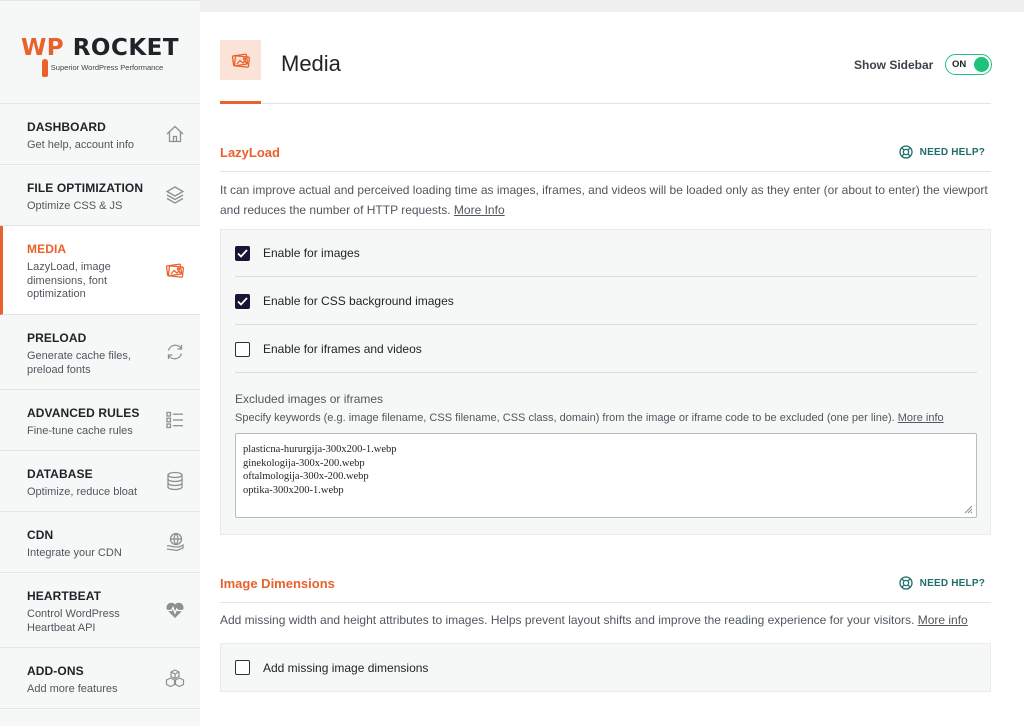  What do you see at coordinates (80, 431) in the screenshot?
I see `sidebar-item-desc: Fine-tune cache rules` at bounding box center [80, 431].